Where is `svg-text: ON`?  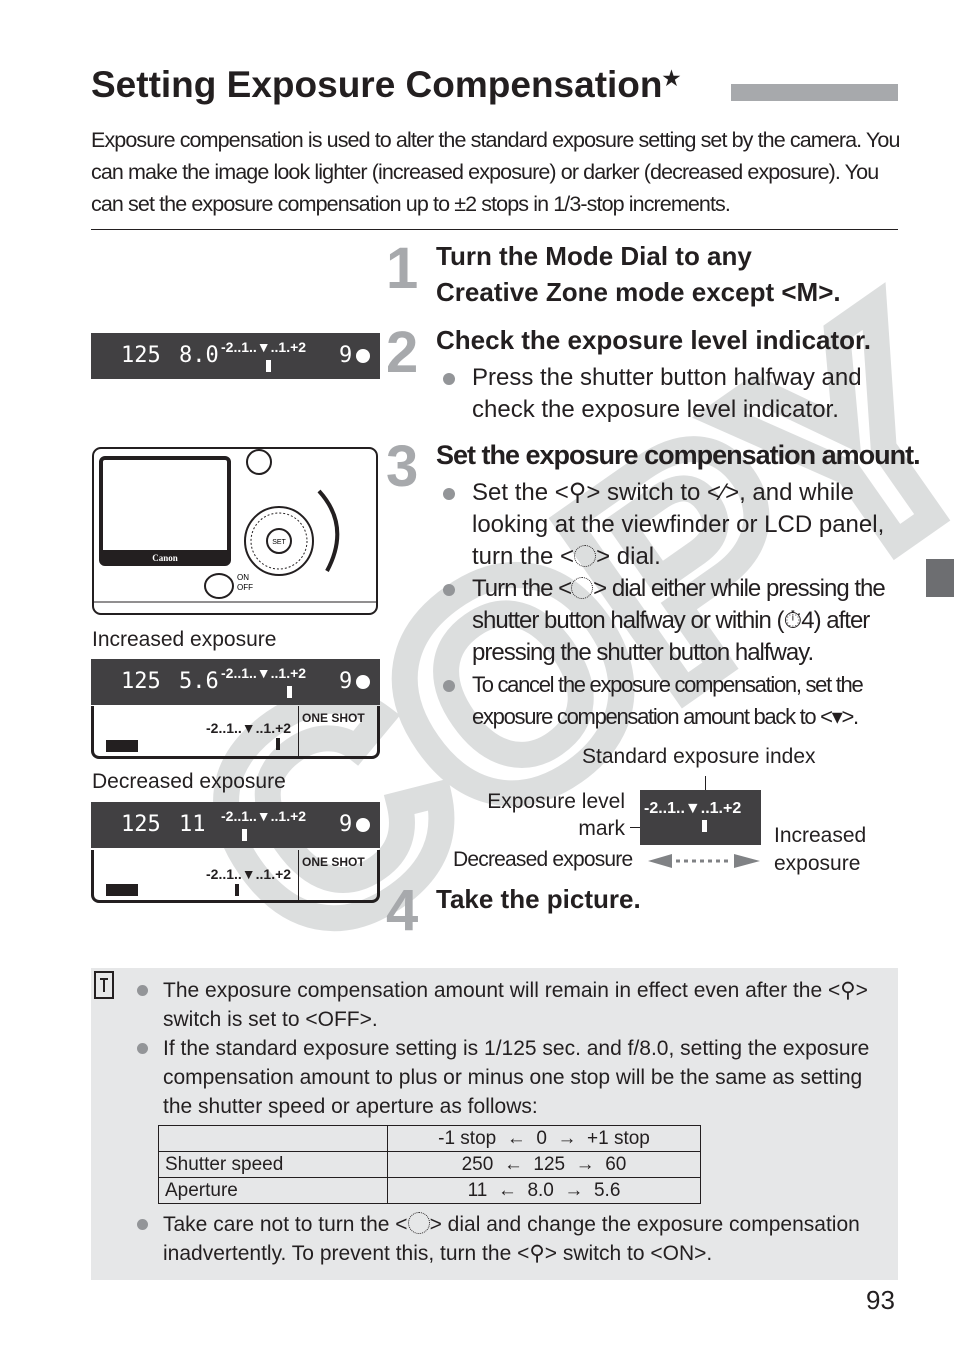 svg-text: ON is located at coordinates (243, 577).